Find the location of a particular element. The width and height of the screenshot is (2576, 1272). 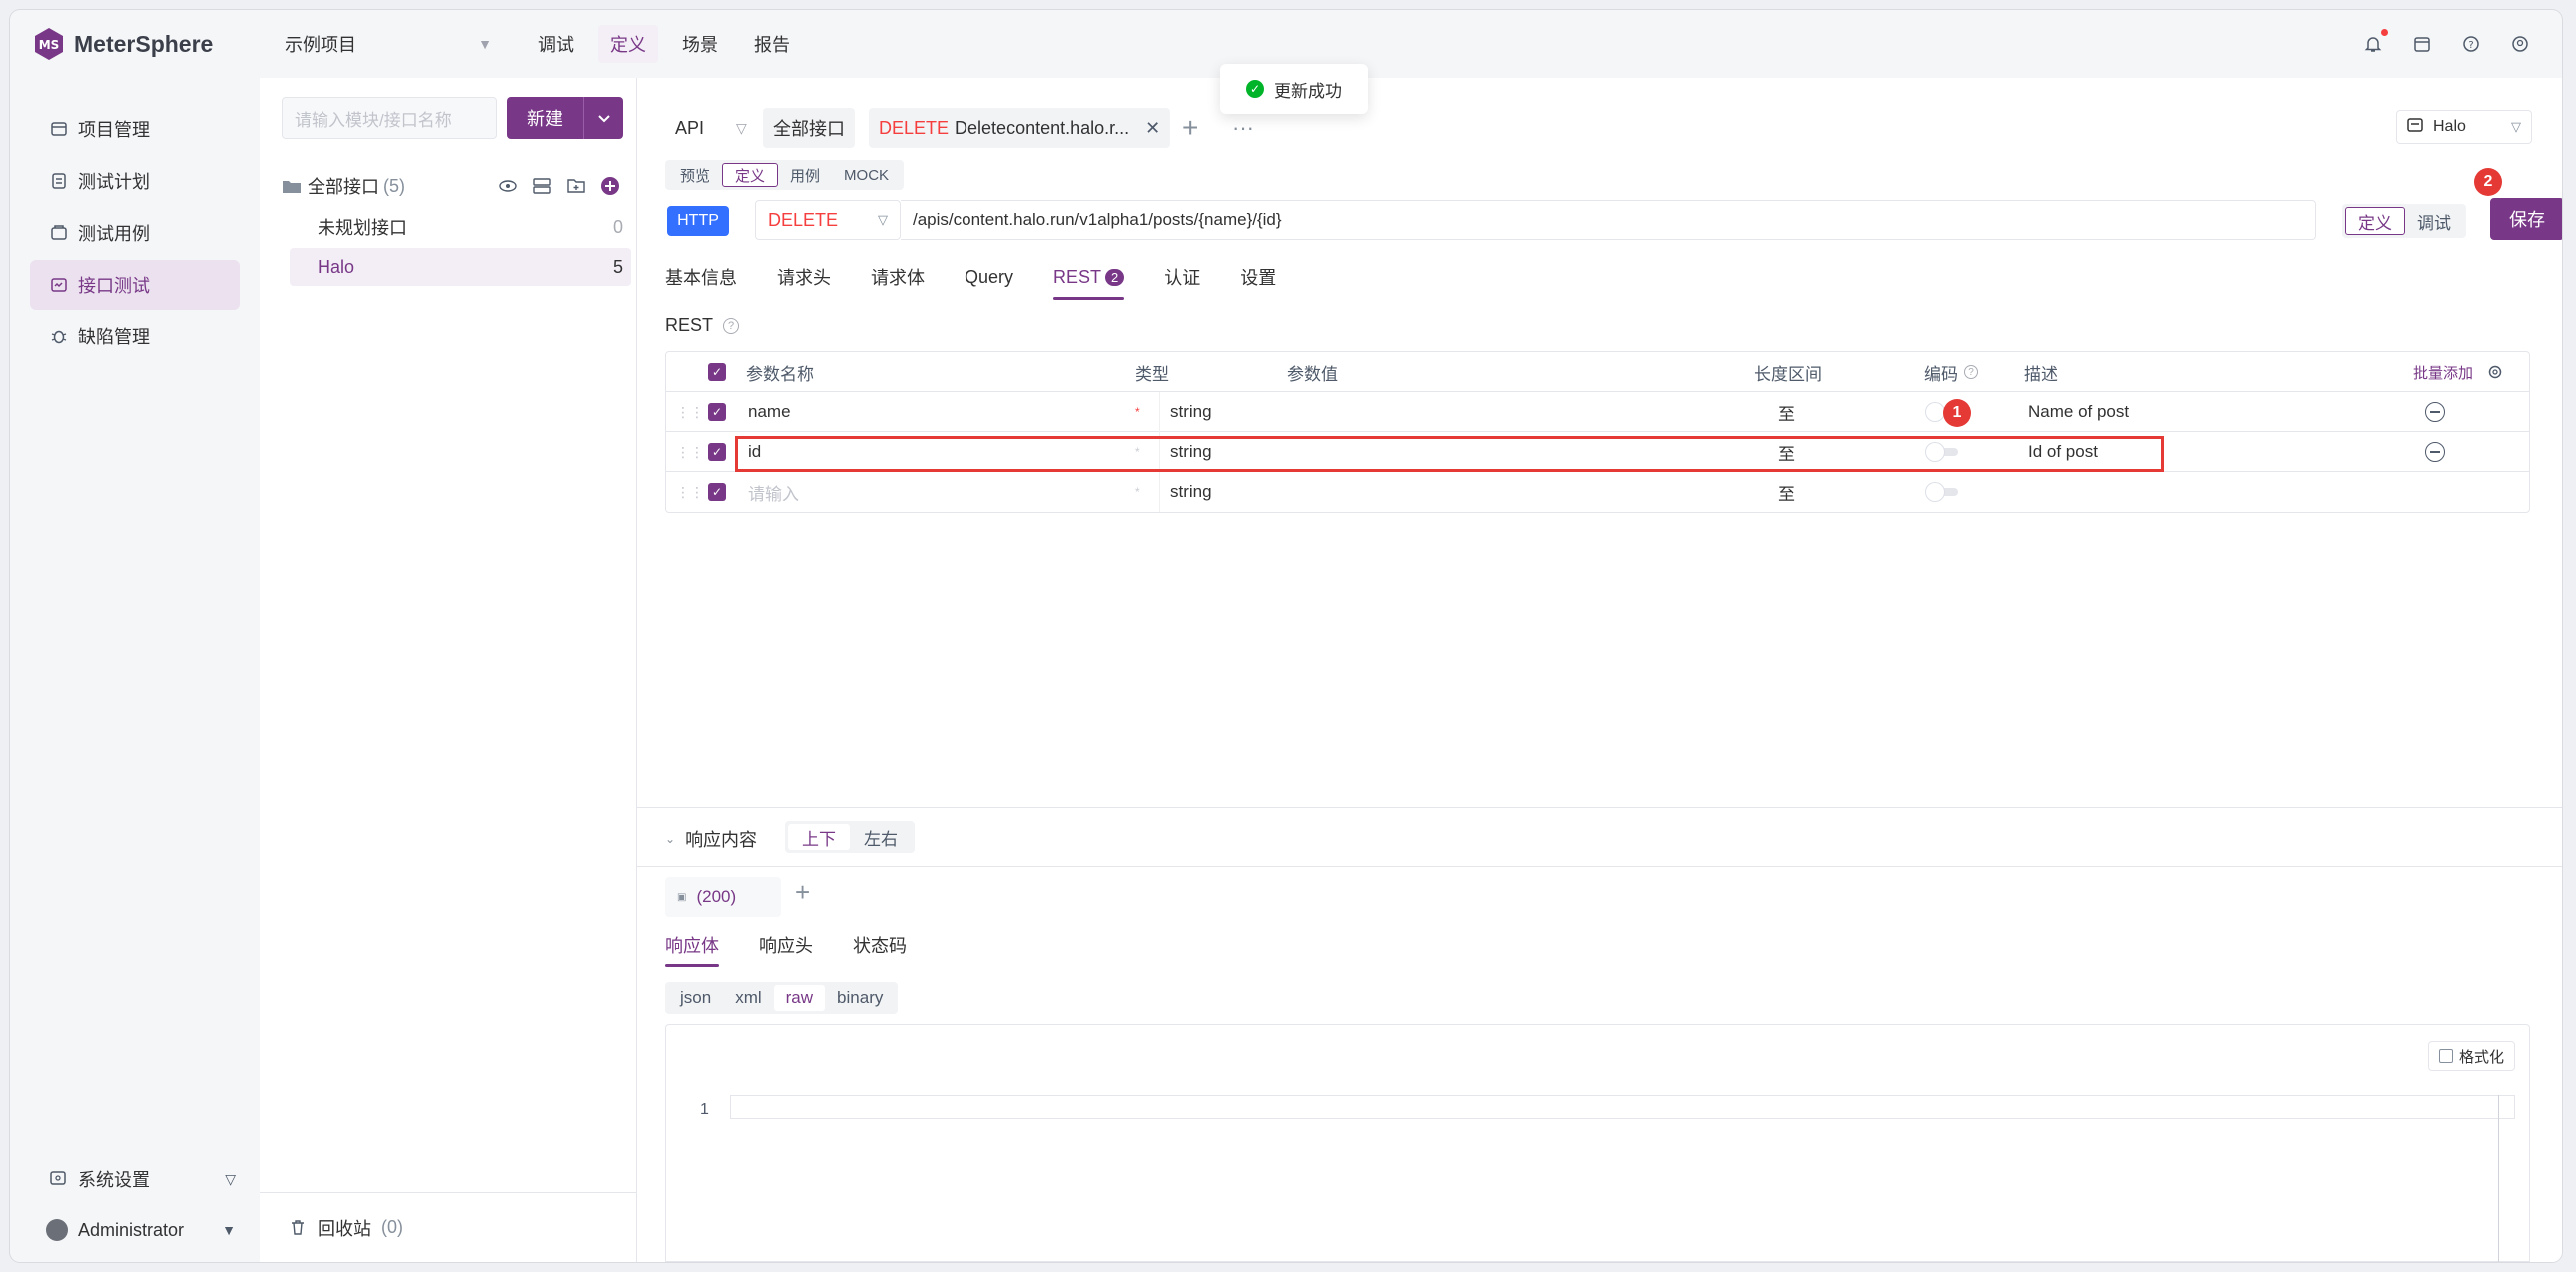

bell-icon is located at coordinates (2374, 42).